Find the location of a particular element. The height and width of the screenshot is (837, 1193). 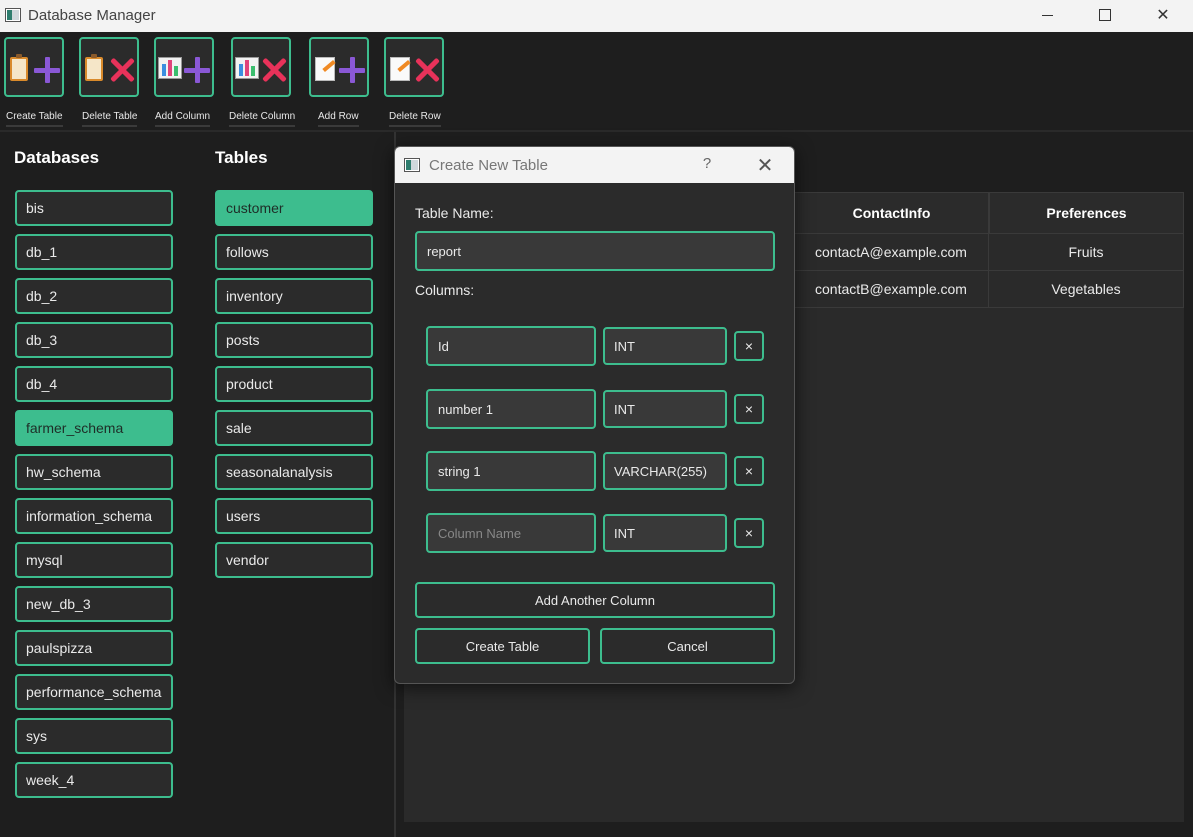

add-row-button: Add Row is located at coordinates (339, 82).